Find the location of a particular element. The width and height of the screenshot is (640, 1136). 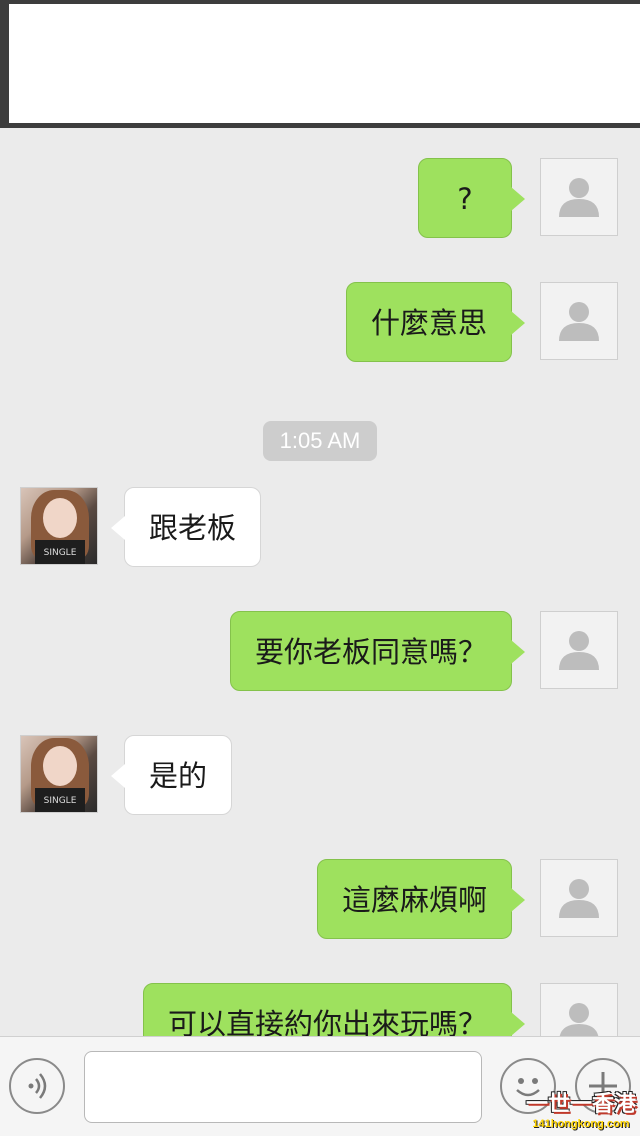

message-bubble-outgoing: ? is located at coordinates (471, 198).